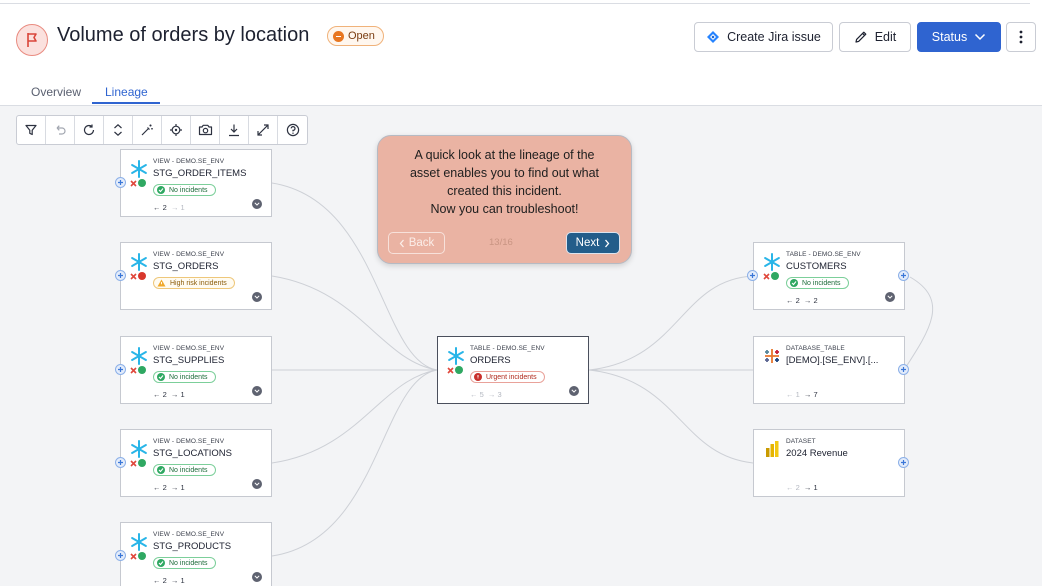 This screenshot has width=1042, height=586. I want to click on screenshot-icon, so click(205, 130).